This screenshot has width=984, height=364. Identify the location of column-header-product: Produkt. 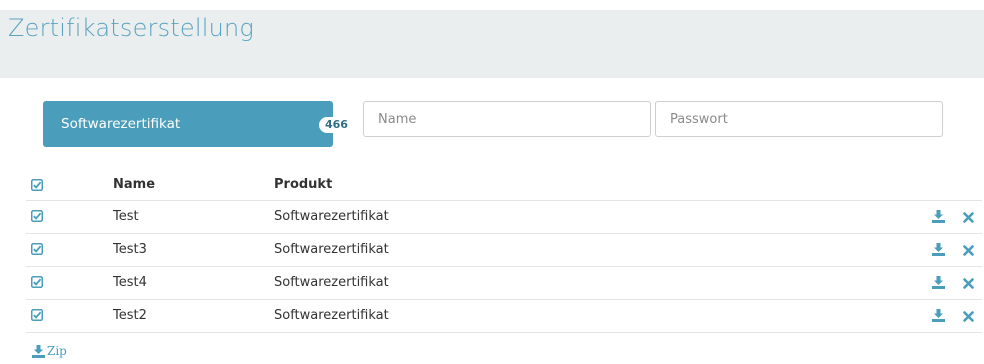
(303, 184).